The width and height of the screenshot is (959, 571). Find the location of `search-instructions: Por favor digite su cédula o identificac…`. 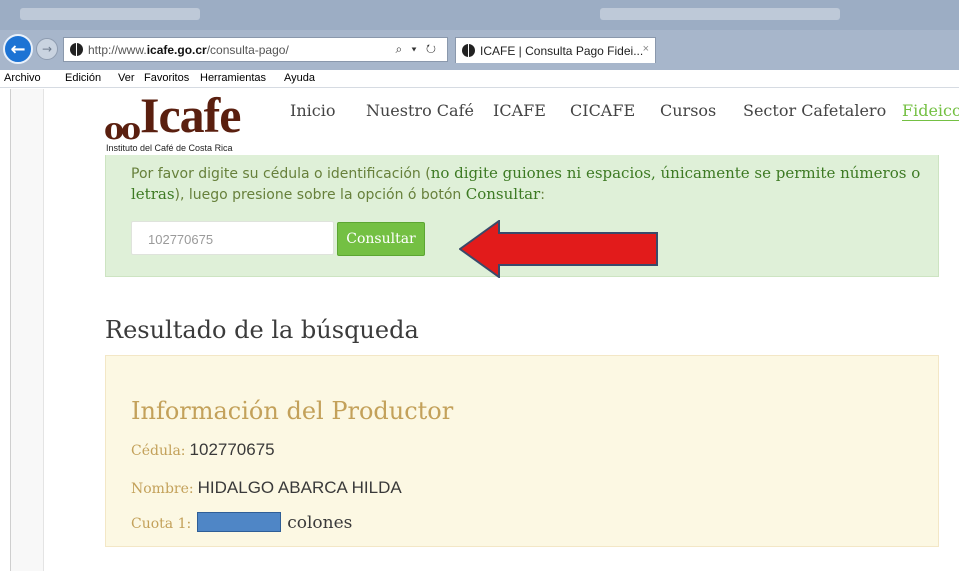

search-instructions: Por favor digite su cédula o identificac… is located at coordinates (531, 184).